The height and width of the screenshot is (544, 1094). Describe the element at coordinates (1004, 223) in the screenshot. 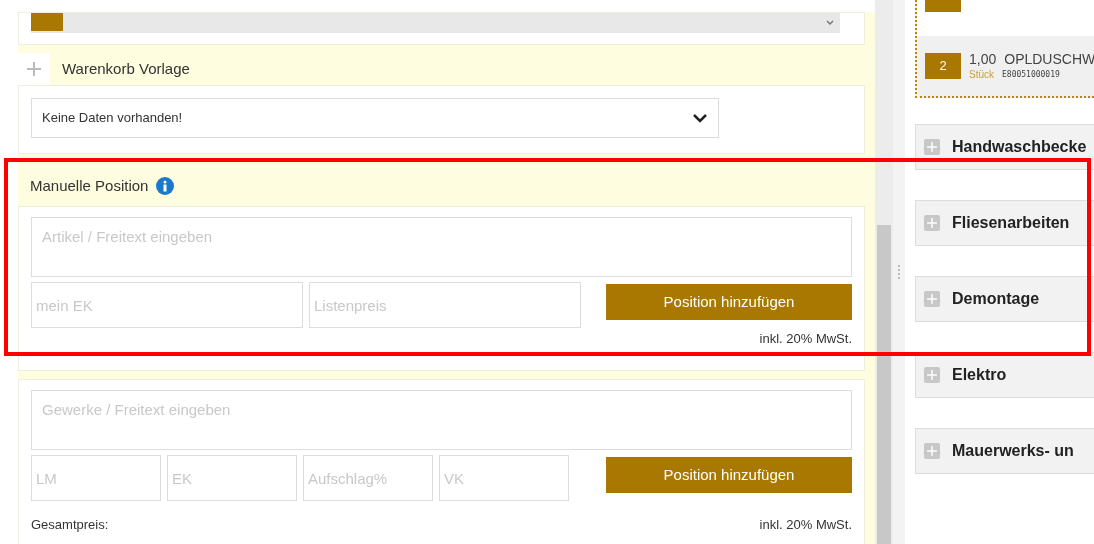

I see `category-header: Fliesenarbeiten` at that location.